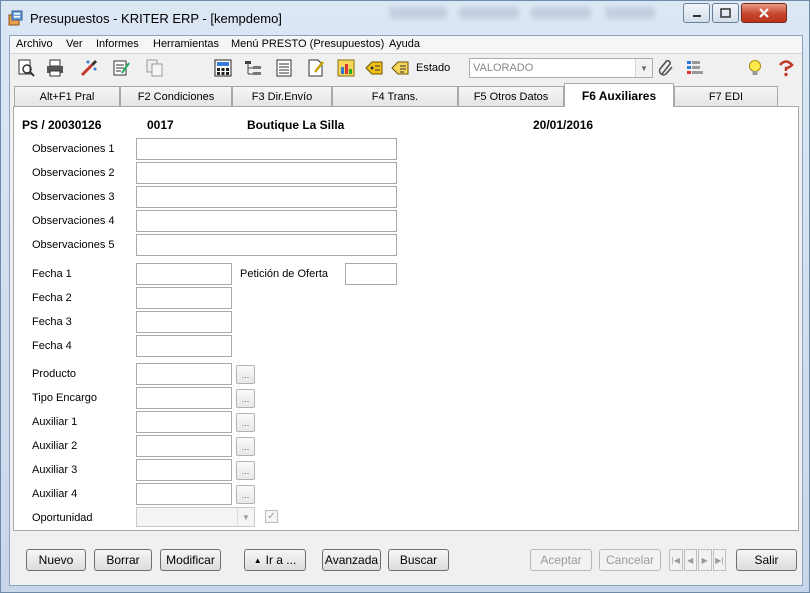  I want to click on tab-edi: F7 EDI, so click(726, 96).